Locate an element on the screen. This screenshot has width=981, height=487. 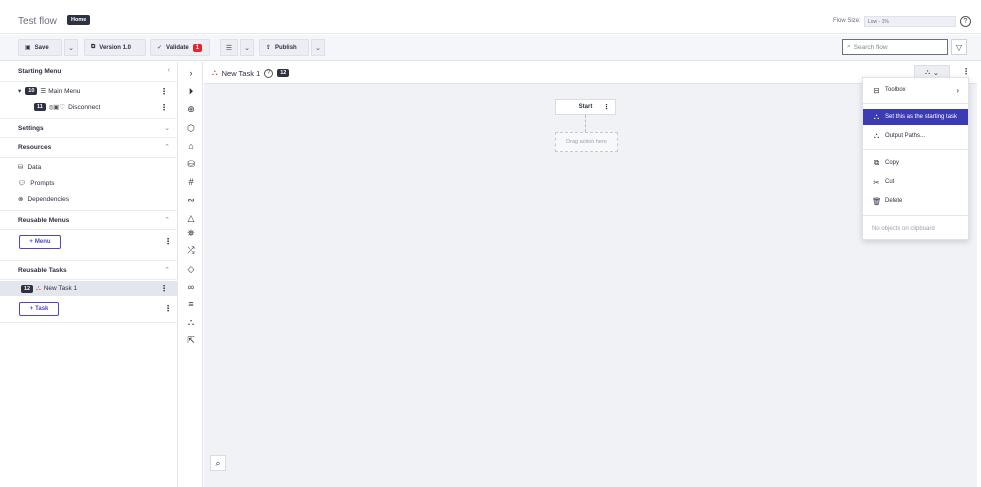
zoom-button: ⌕ is located at coordinates (218, 463).